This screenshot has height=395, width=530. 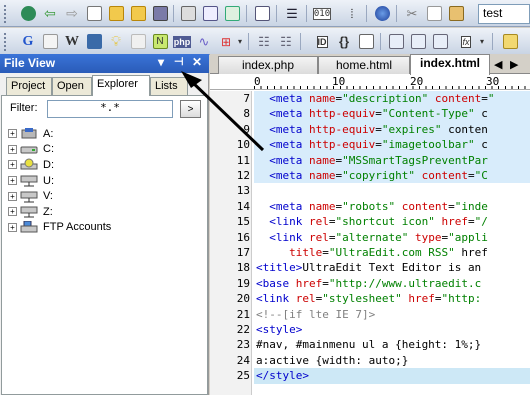 What do you see at coordinates (190, 109) in the screenshot?
I see `apply-filter-button: >` at bounding box center [190, 109].